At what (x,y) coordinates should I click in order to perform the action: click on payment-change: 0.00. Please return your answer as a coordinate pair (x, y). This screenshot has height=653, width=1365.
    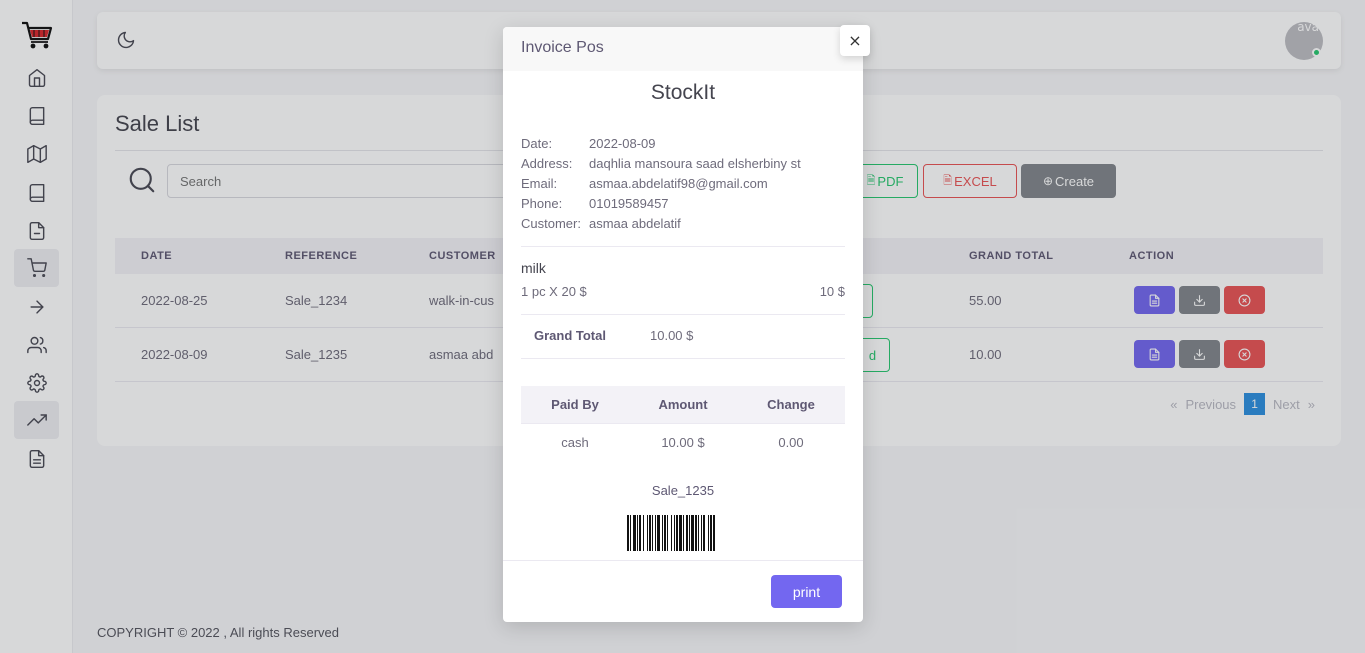
    Looking at the image, I should click on (791, 442).